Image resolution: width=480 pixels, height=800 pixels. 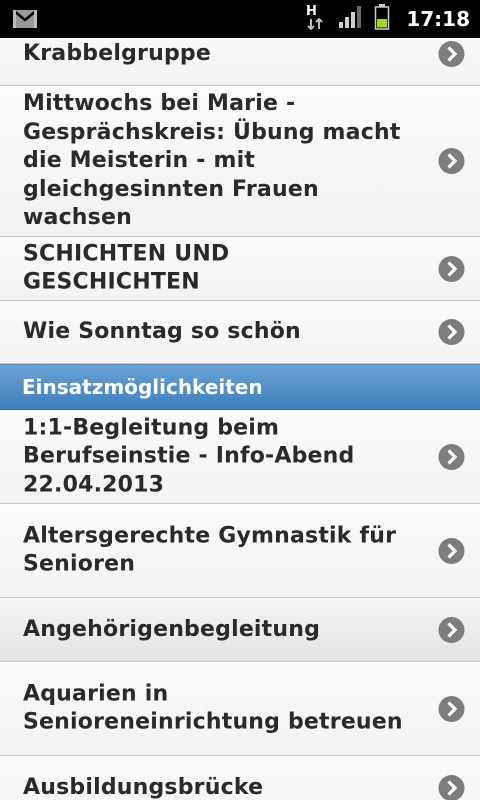 What do you see at coordinates (126, 268) in the screenshot?
I see `list-item-label: SCHICHTEN UND GESCHICHTEN` at bounding box center [126, 268].